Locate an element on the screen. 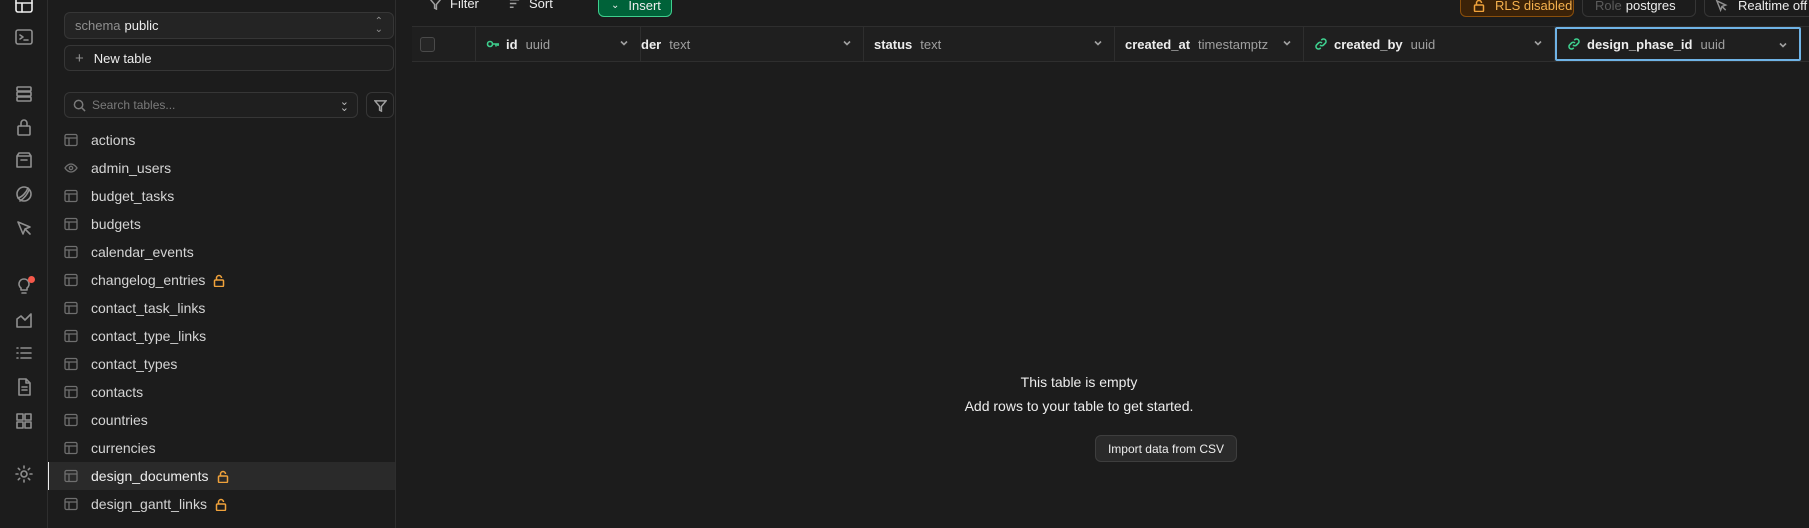  rls-label: RLS disabled is located at coordinates (1534, 6).